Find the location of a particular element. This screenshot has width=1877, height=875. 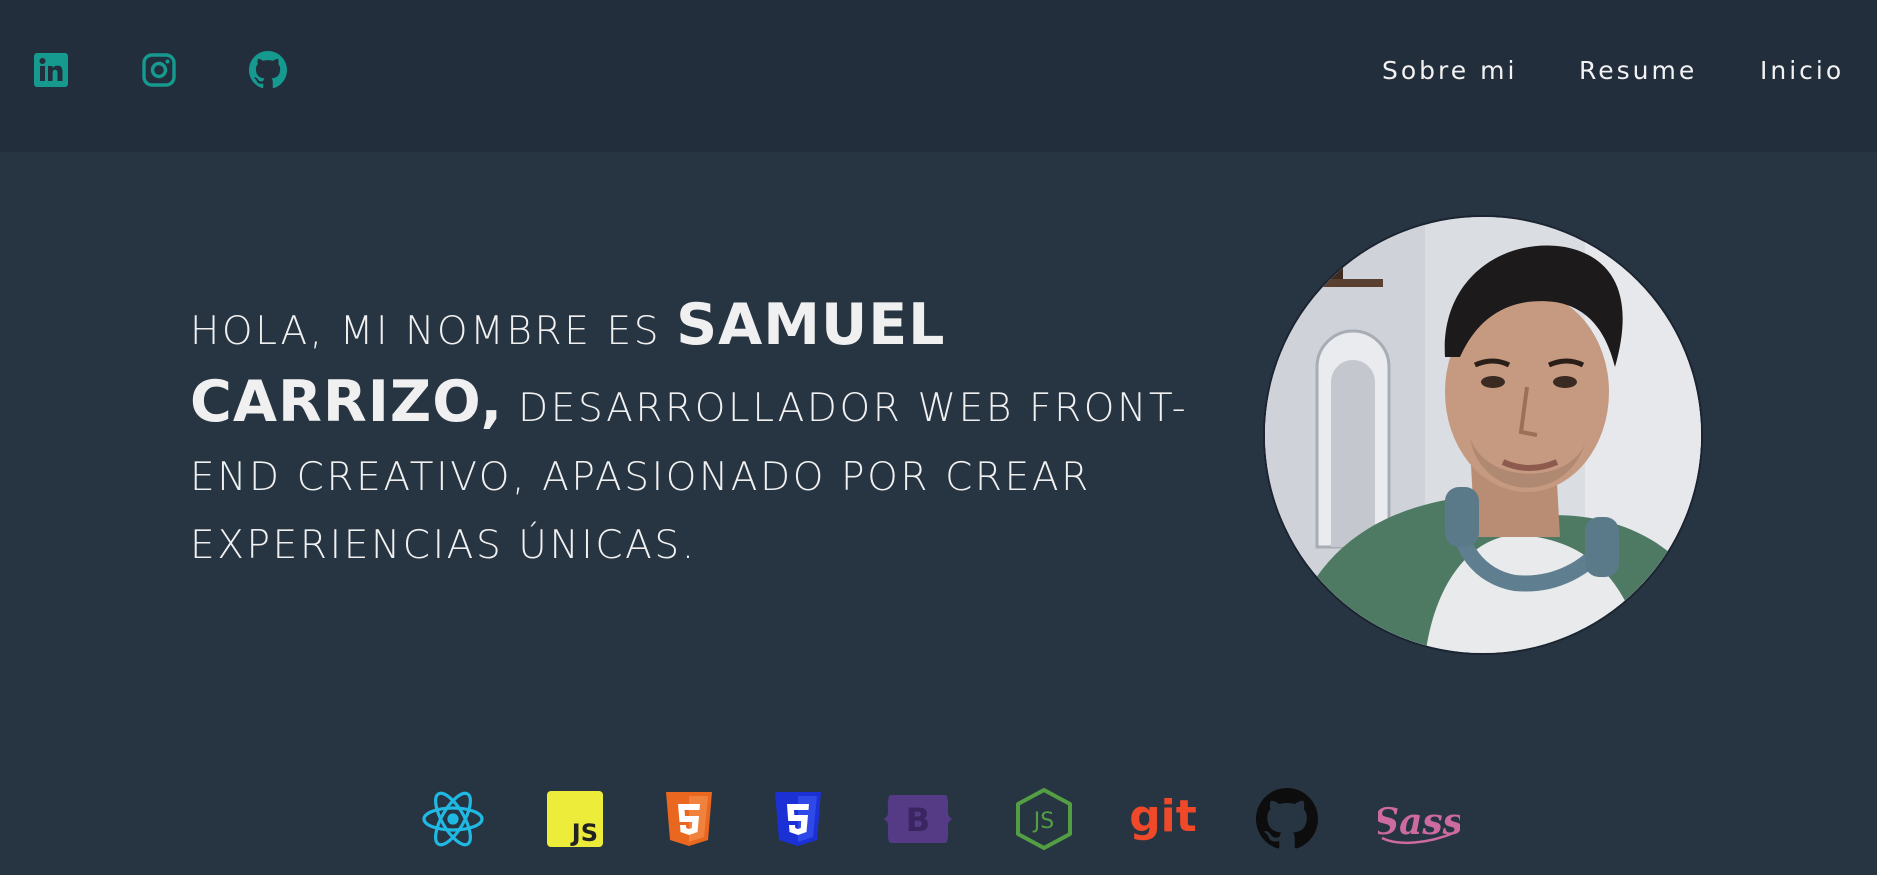

svg-text: Sass is located at coordinates (1419, 822).